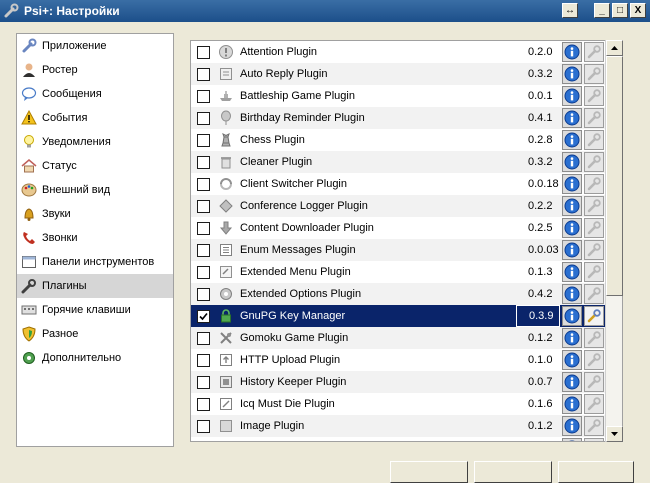 Image resolution: width=650 pixels, height=483 pixels. I want to click on plugin-row: History Keeper Plugin 0.0.7, so click(406, 382).